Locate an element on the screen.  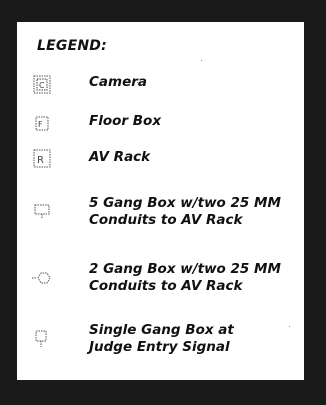
single-gang-box-icon is located at coordinates (44, 339).